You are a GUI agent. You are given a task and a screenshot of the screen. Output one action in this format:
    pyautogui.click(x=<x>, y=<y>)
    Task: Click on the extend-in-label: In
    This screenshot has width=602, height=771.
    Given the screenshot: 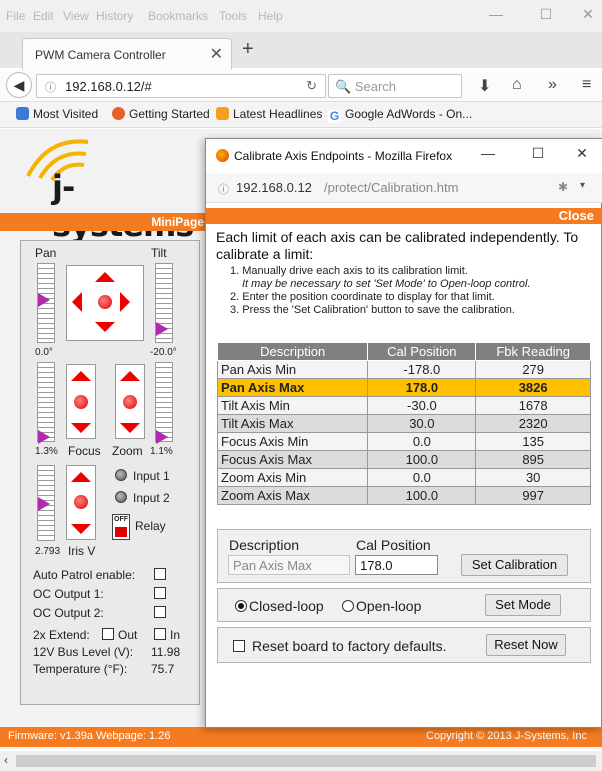 What is the action you would take?
    pyautogui.click(x=175, y=635)
    